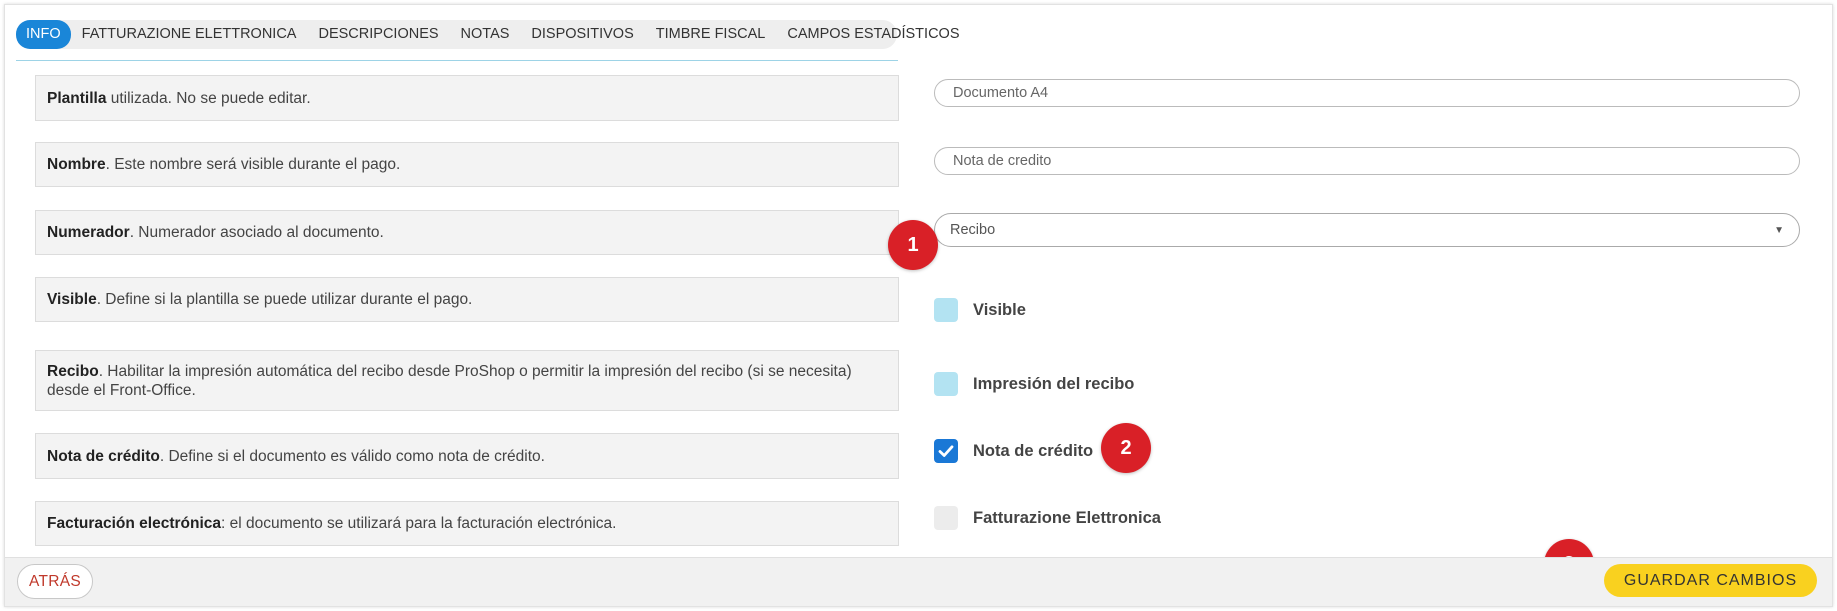 This screenshot has height=611, width=1837. I want to click on plantilla-label: Plantilla utilizada. No se puede editar., so click(467, 98).